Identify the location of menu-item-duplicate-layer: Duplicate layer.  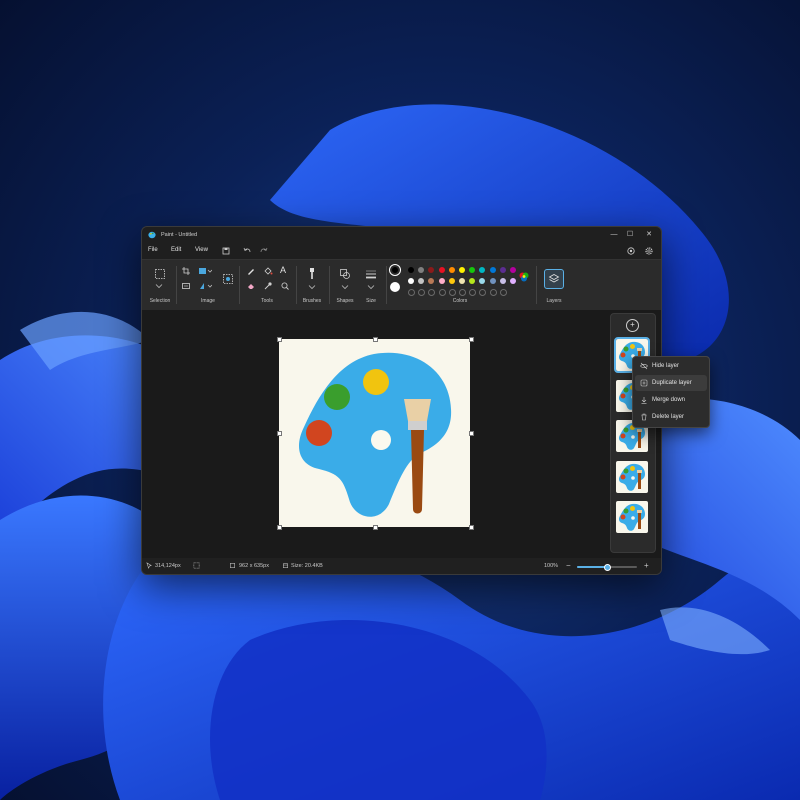
(671, 383).